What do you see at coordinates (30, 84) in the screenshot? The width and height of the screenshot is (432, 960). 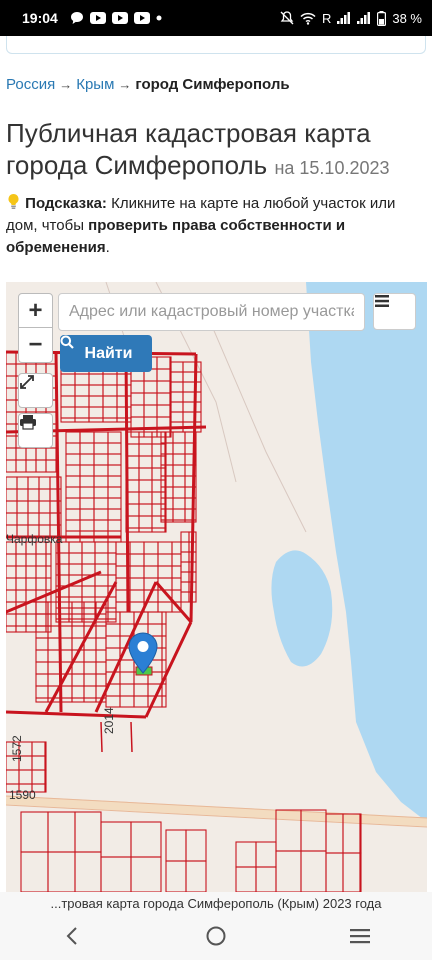 I see `breadcrumb-link-russia: Россия` at bounding box center [30, 84].